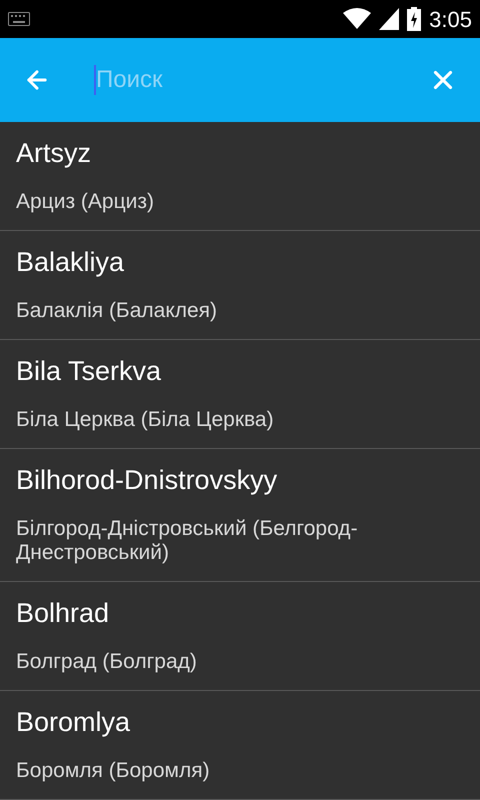  What do you see at coordinates (147, 480) in the screenshot?
I see `result-title: Bilhorod-Dnistrovskyy` at bounding box center [147, 480].